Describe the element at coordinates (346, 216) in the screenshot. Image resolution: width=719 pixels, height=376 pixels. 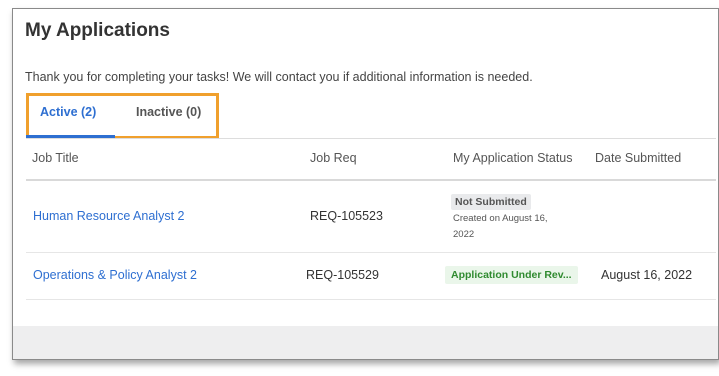
I see `job-req-cell: REQ-105523` at that location.